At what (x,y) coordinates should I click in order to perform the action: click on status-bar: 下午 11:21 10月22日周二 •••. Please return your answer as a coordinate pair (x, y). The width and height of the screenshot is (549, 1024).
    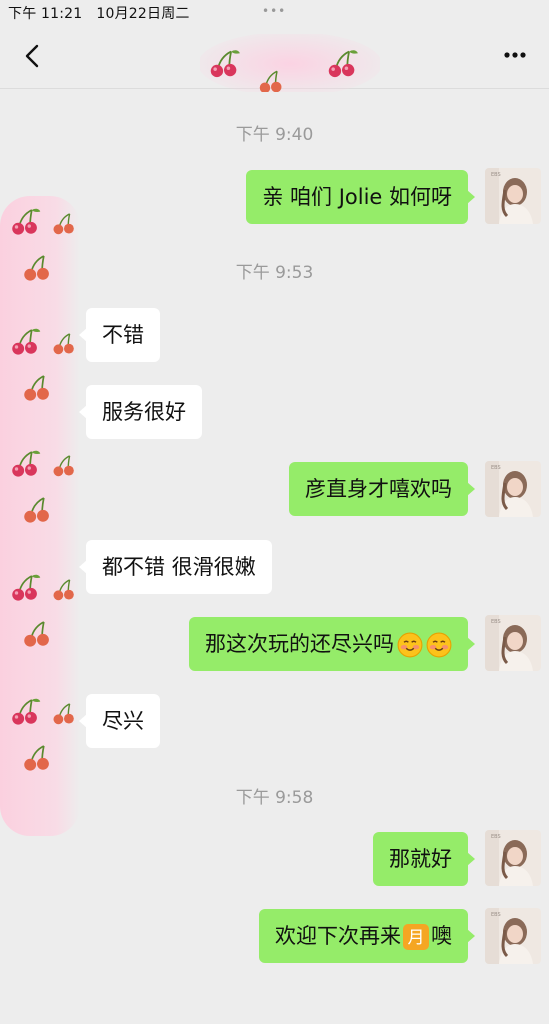
    Looking at the image, I should click on (274, 12).